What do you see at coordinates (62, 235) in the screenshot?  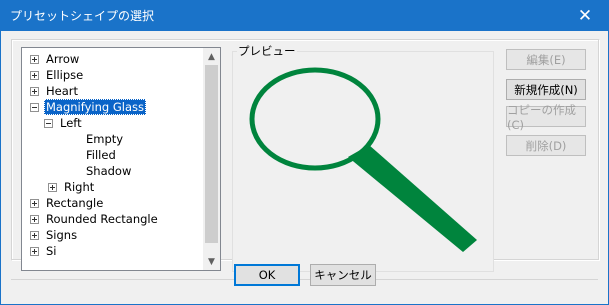 I see `tree-item-label: Signs` at bounding box center [62, 235].